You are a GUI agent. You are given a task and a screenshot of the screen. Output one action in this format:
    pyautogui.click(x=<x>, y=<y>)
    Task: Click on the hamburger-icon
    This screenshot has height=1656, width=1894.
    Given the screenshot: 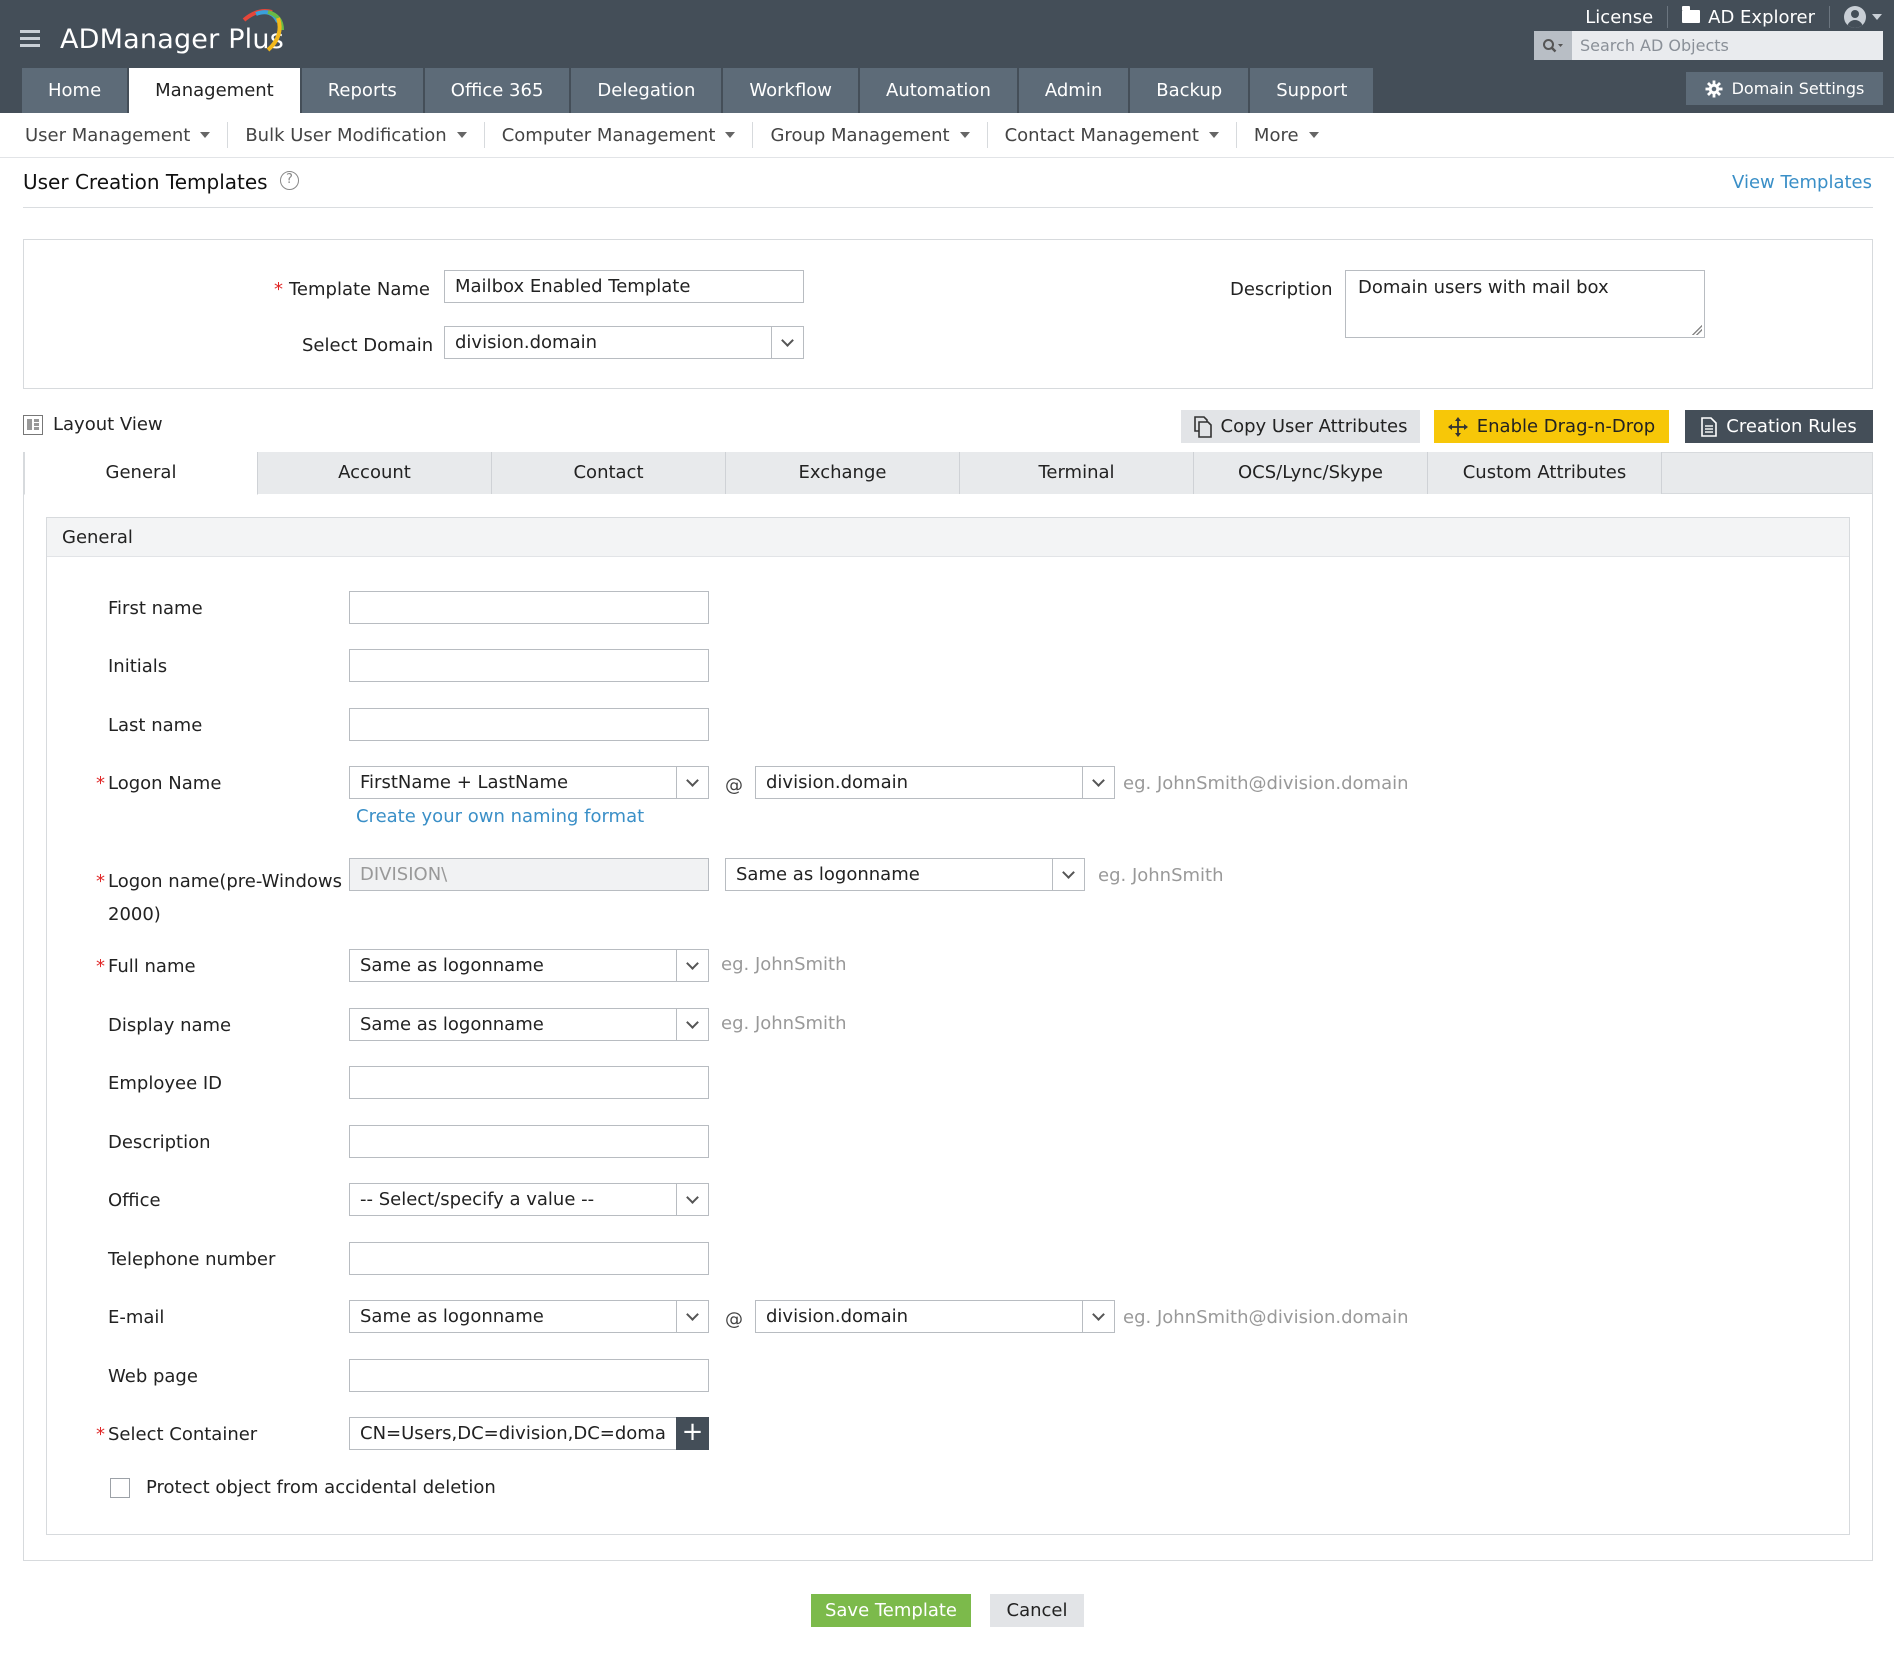 What is the action you would take?
    pyautogui.click(x=30, y=39)
    